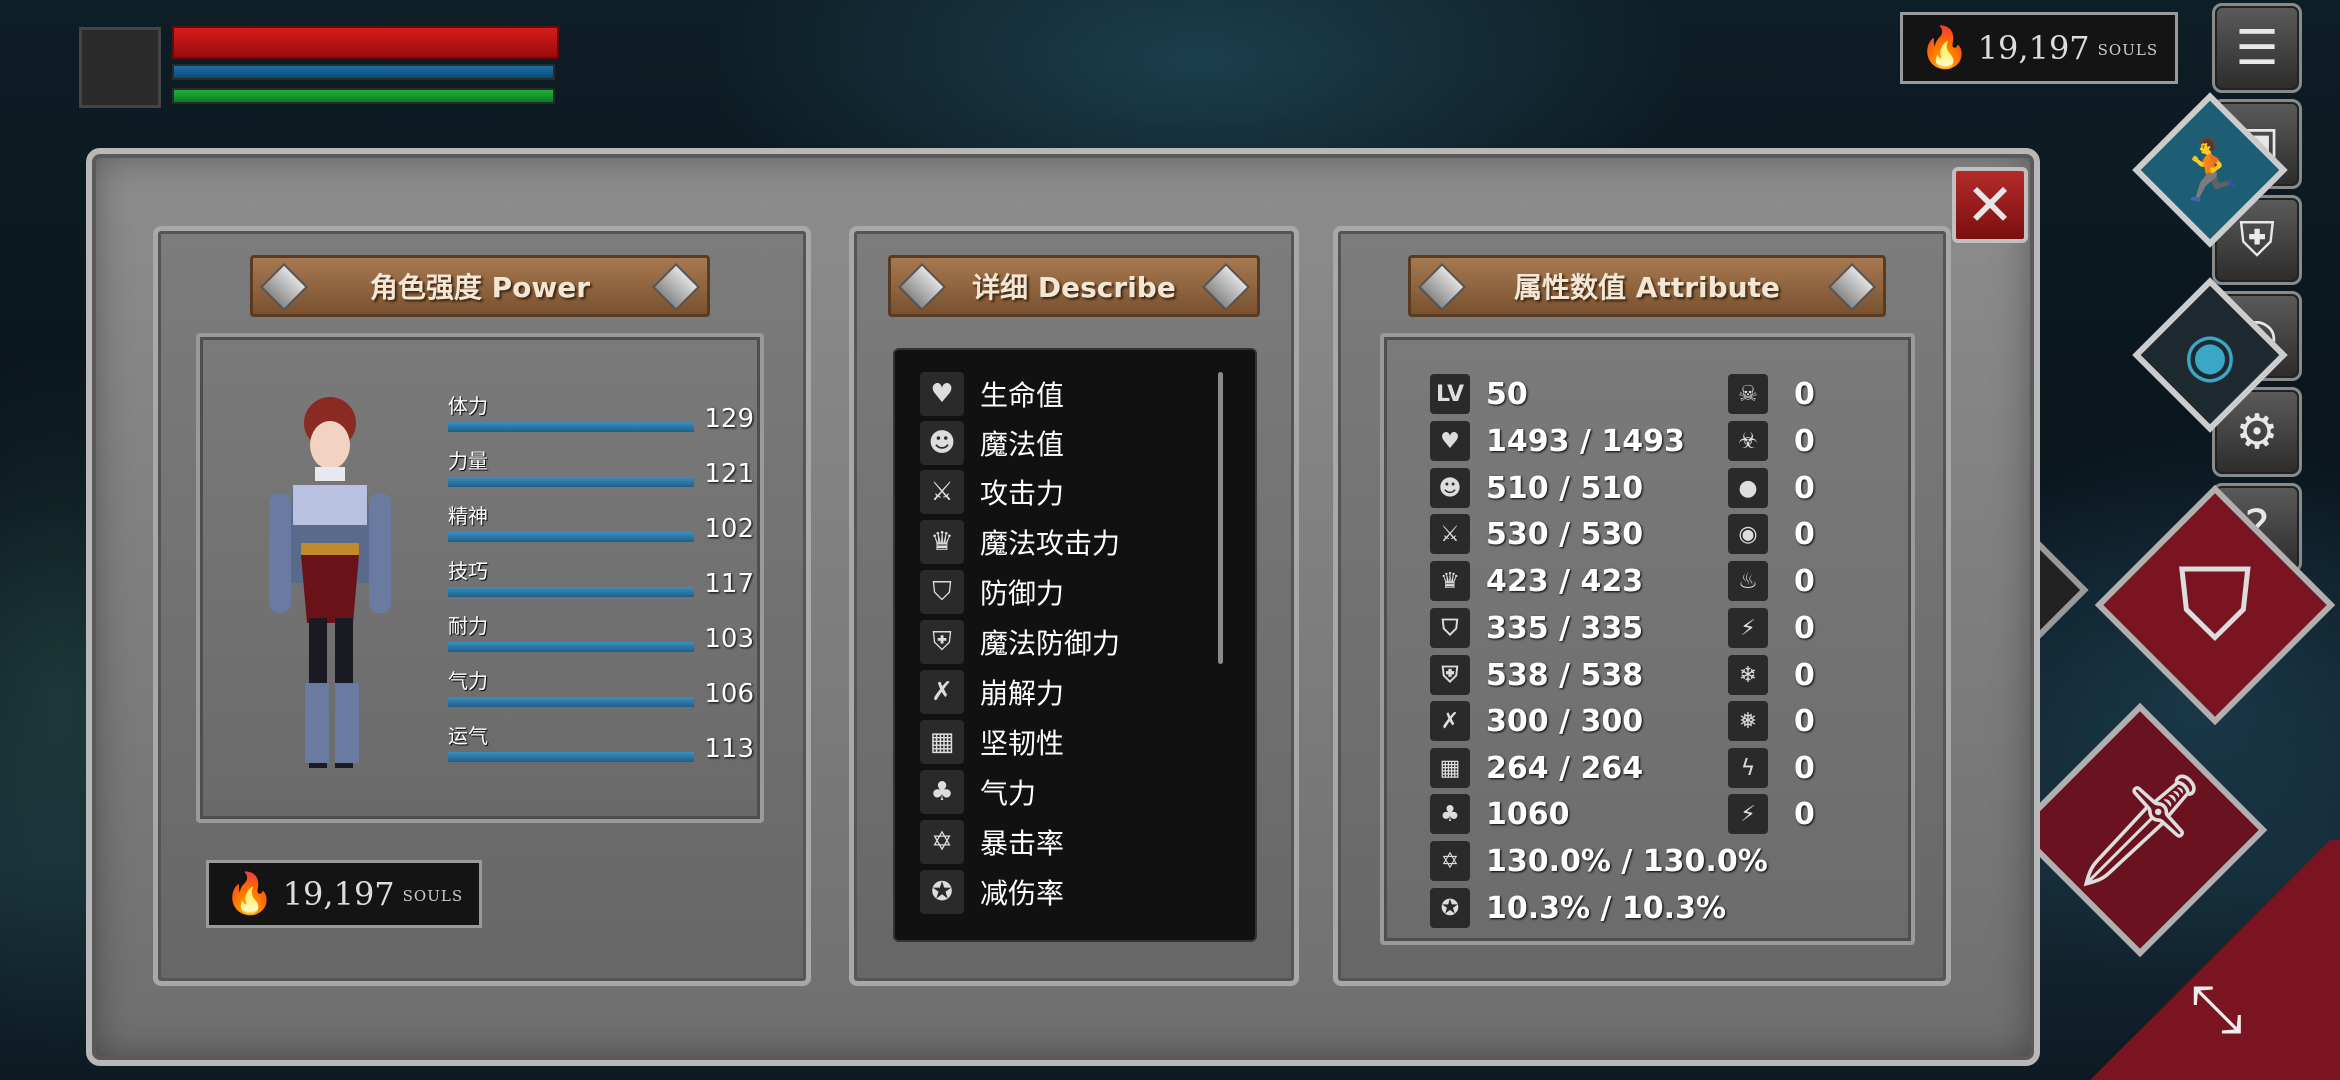 The width and height of the screenshot is (2340, 1080). Describe the element at coordinates (603, 417) in the screenshot. I see `power-stat-row: 体力 129` at that location.